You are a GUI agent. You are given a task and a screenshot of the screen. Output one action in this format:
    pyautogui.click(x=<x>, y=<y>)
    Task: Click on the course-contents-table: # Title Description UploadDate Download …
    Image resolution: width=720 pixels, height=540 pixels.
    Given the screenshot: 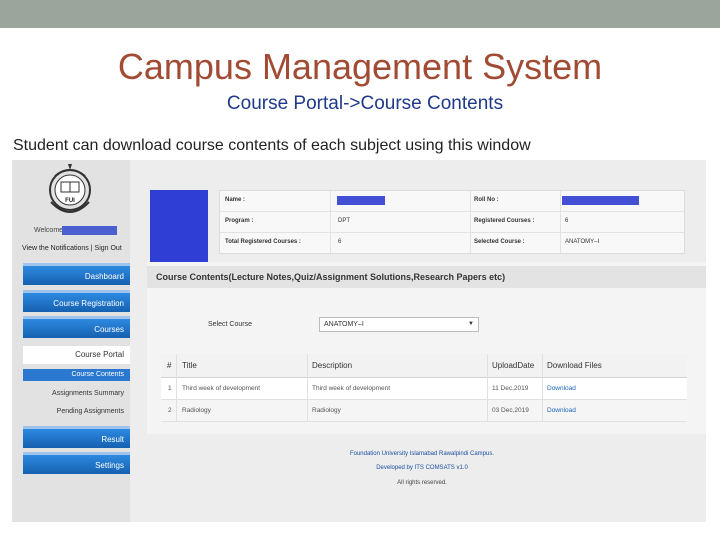 What is the action you would take?
    pyautogui.click(x=424, y=388)
    